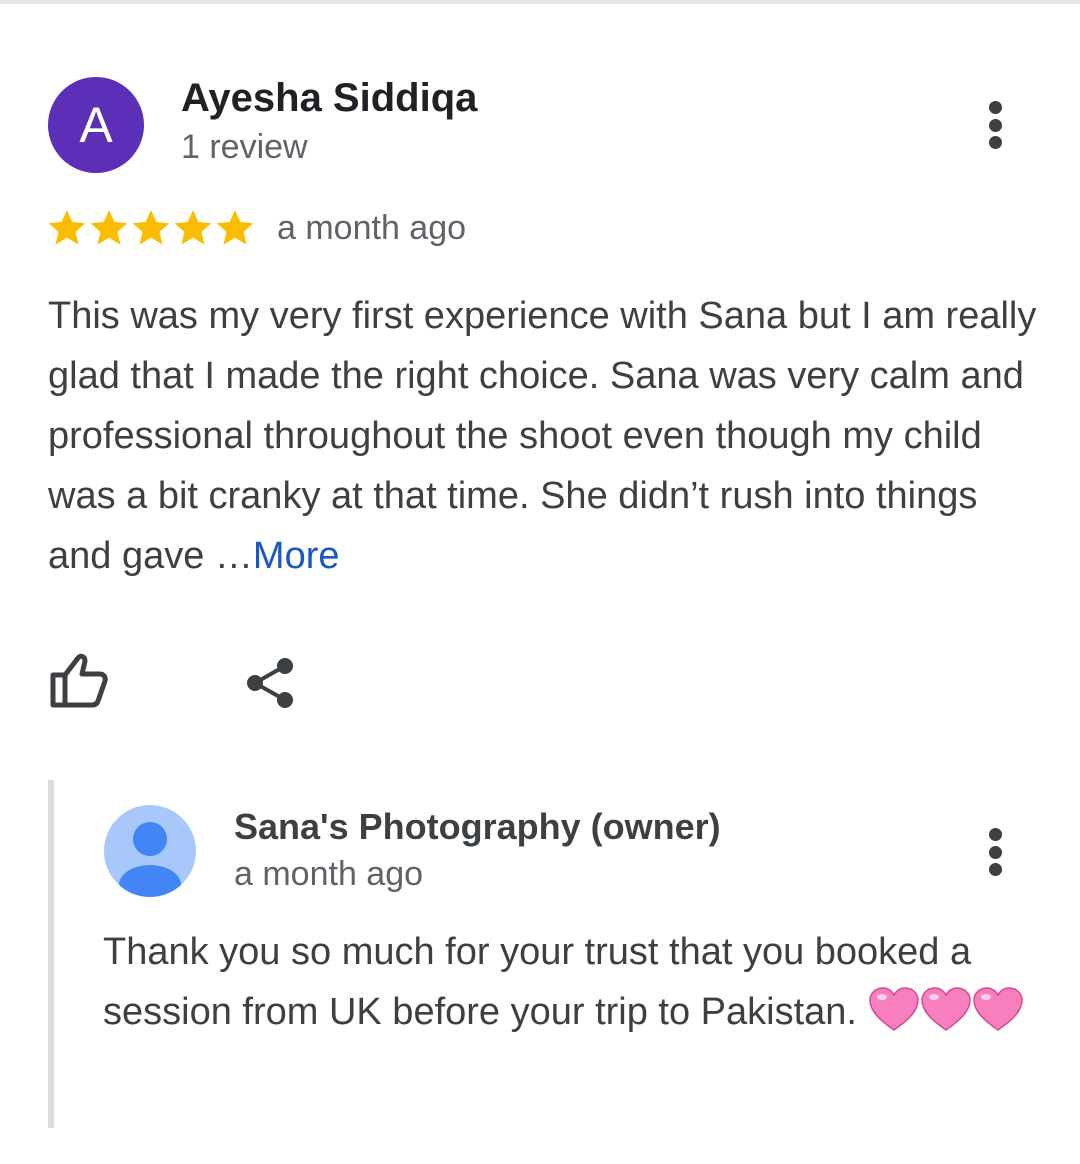 This screenshot has width=1080, height=1164. I want to click on owner-name: Sana's Photography (owner), so click(477, 826).